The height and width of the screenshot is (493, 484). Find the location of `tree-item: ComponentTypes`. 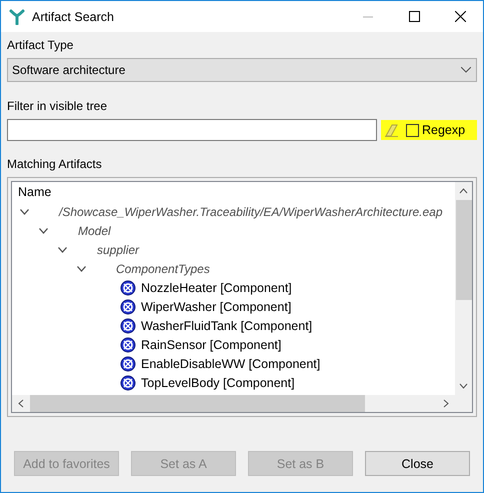

tree-item: ComponentTypes is located at coordinates (163, 269).